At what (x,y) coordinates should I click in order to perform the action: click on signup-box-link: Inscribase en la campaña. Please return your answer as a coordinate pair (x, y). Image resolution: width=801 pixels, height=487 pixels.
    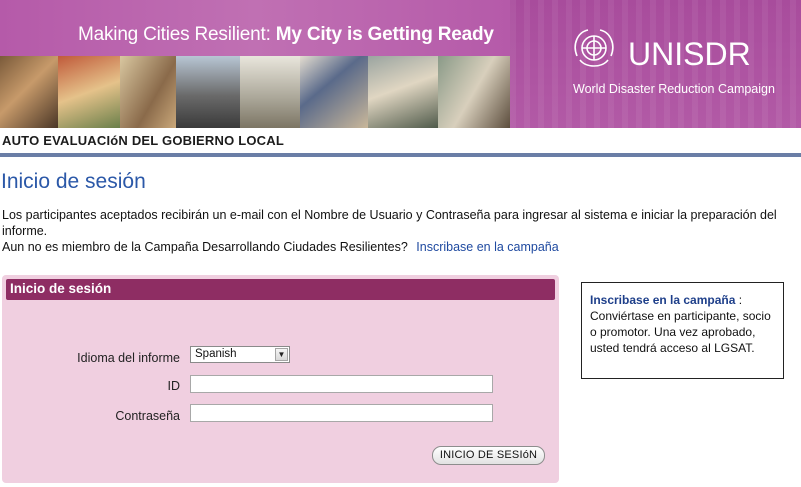
    Looking at the image, I should click on (662, 300).